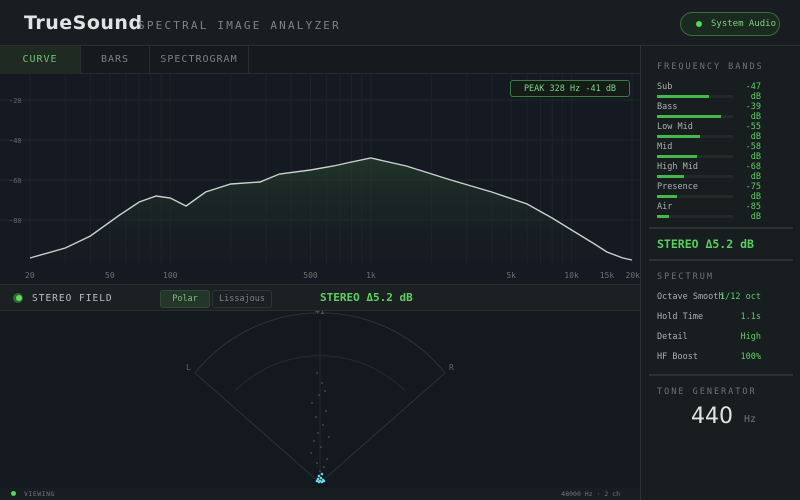  Describe the element at coordinates (753, 172) in the screenshot. I see `band-value: -68 dB` at that location.